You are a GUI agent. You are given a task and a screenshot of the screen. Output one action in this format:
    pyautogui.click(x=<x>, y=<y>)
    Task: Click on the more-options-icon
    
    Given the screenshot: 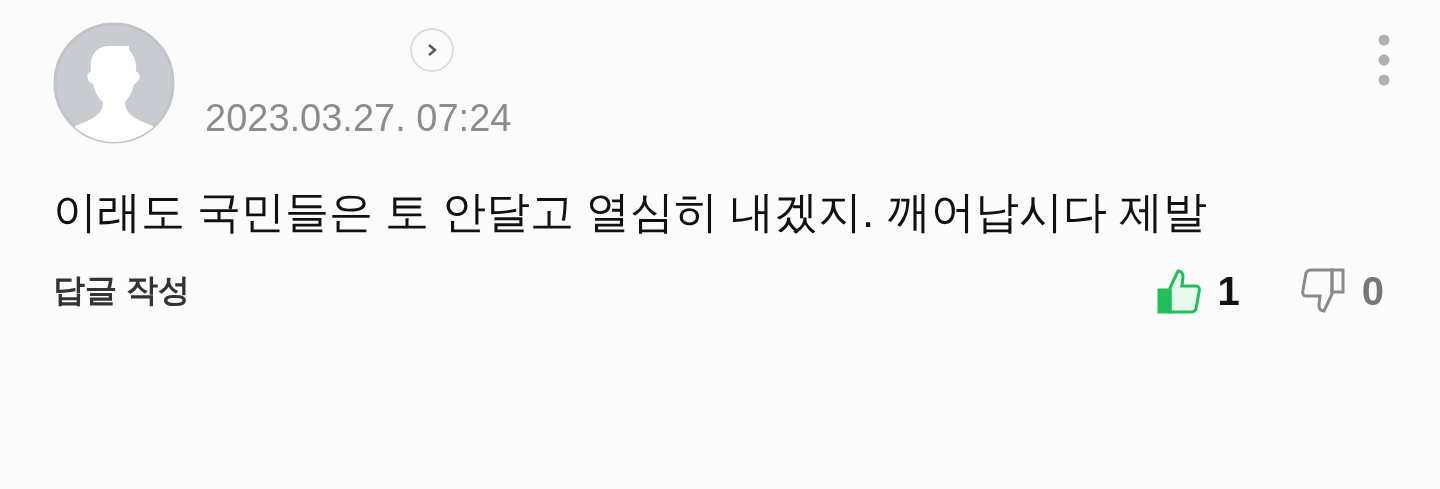 What is the action you would take?
    pyautogui.click(x=1384, y=60)
    